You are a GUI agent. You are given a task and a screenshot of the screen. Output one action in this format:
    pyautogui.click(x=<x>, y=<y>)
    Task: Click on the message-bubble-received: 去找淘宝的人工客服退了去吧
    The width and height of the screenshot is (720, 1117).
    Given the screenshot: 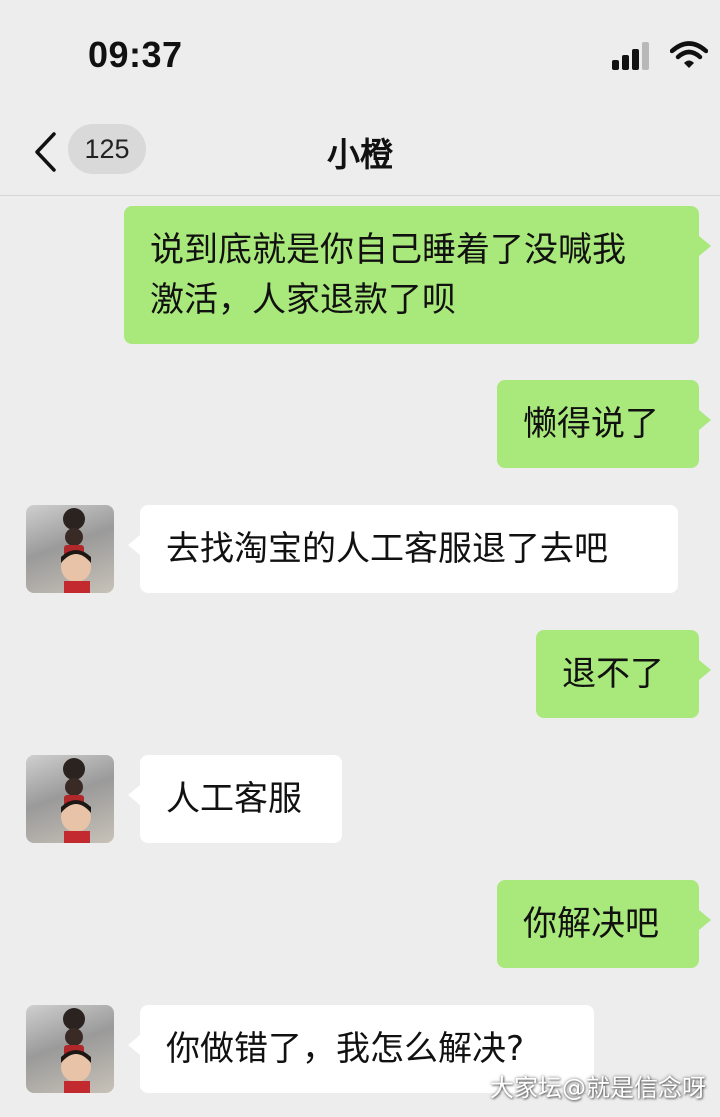 What is the action you would take?
    pyautogui.click(x=403, y=549)
    